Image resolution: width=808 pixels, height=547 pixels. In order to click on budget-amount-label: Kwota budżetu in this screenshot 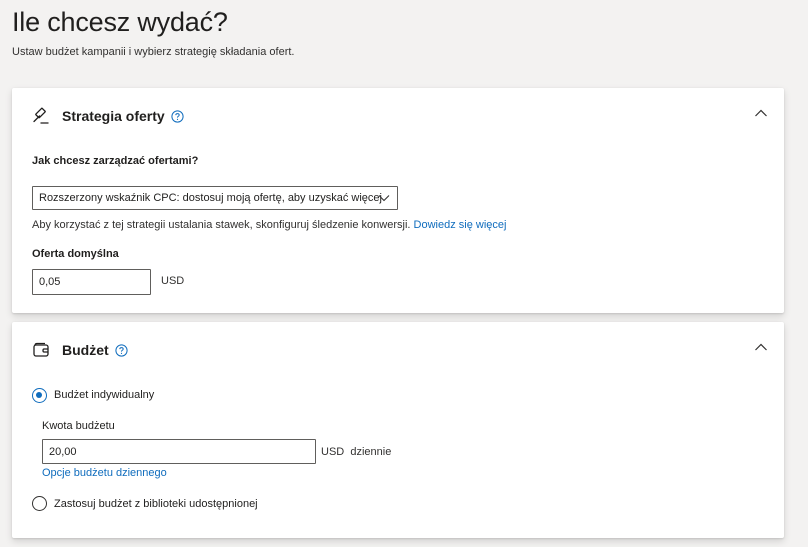, I will do `click(78, 426)`.